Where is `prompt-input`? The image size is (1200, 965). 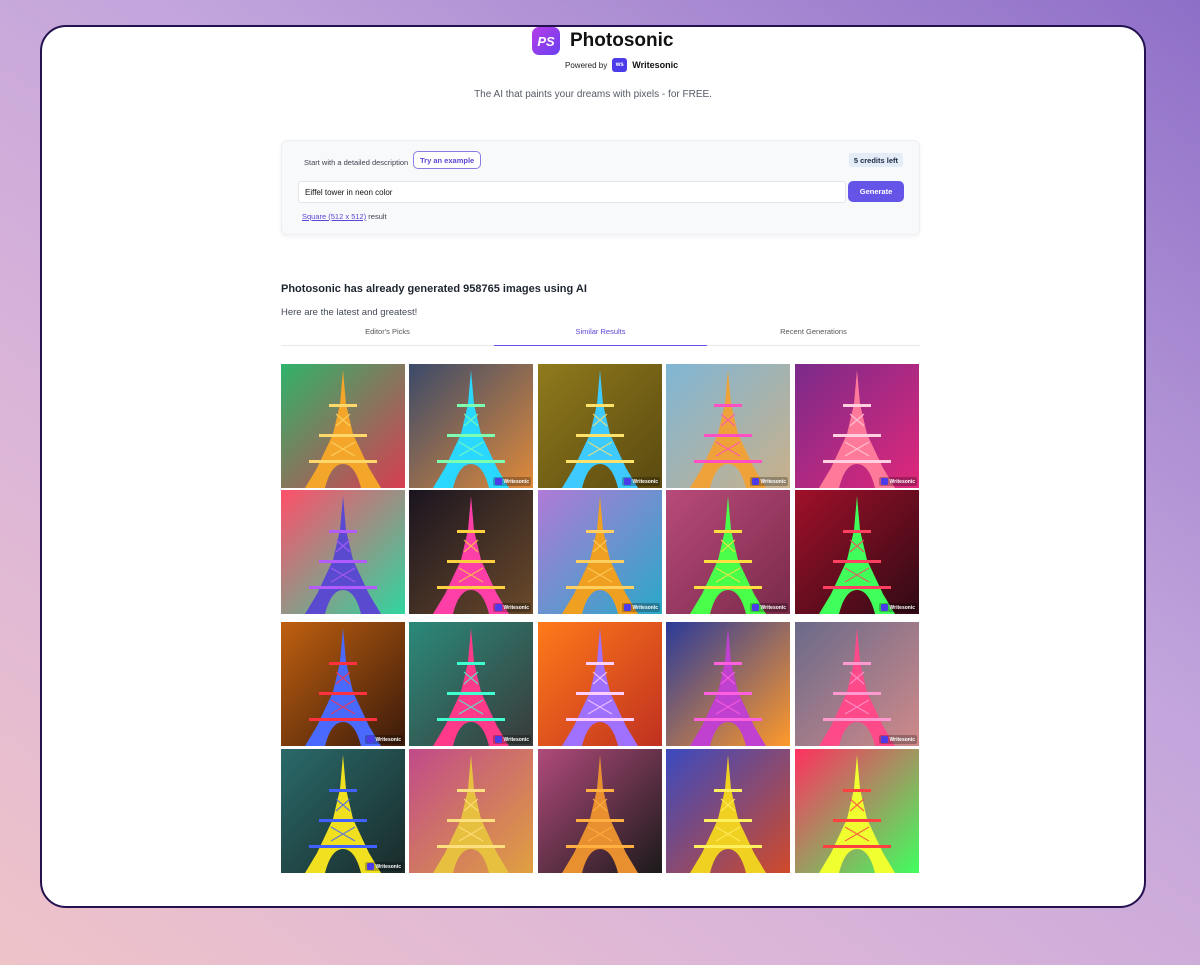
prompt-input is located at coordinates (572, 192).